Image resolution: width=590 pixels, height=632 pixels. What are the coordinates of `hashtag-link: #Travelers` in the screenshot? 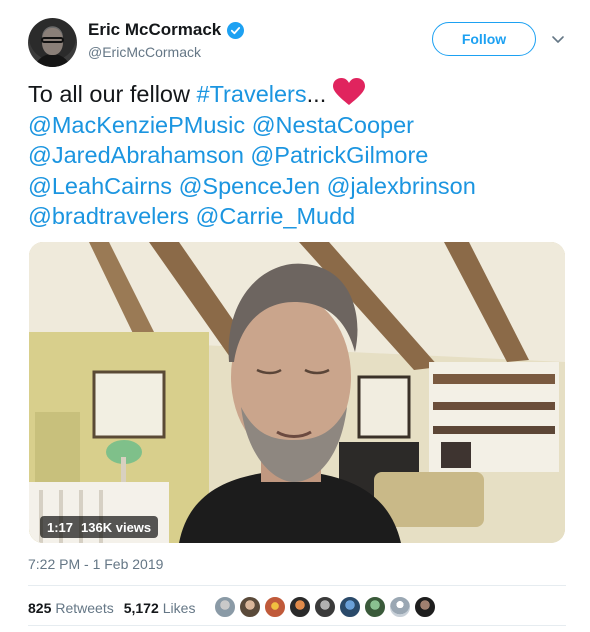 It's located at (252, 94).